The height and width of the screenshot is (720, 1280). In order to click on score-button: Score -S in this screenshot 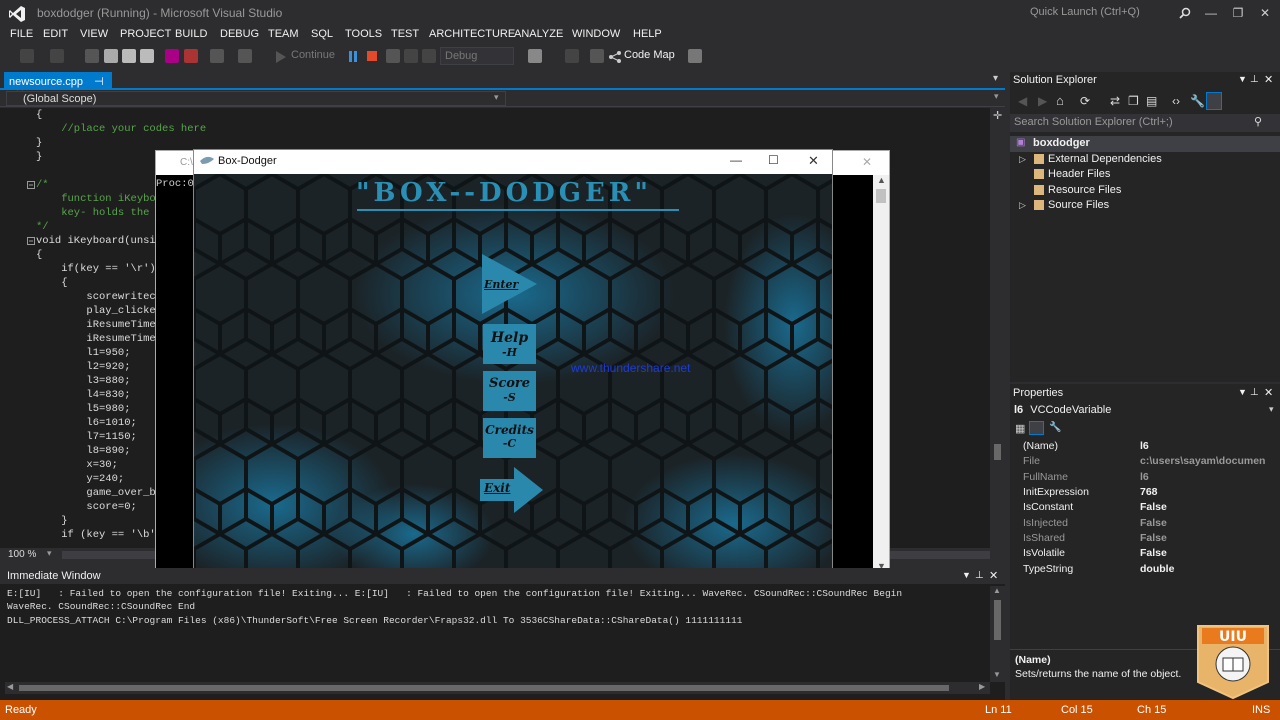, I will do `click(509, 391)`.